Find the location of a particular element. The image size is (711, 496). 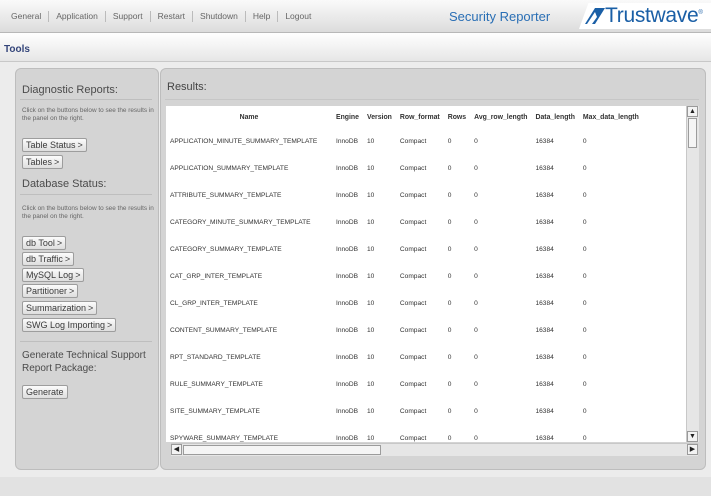

nav-help: Help is located at coordinates (262, 16).